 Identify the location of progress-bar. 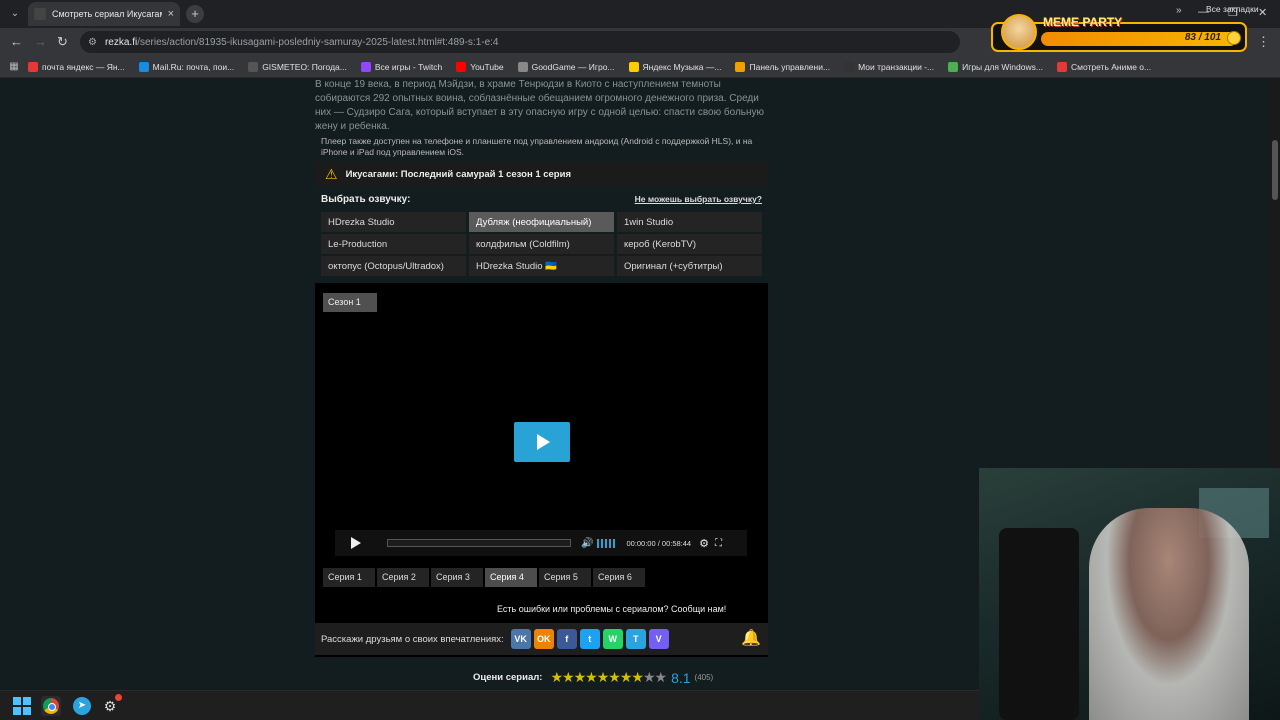
(479, 543).